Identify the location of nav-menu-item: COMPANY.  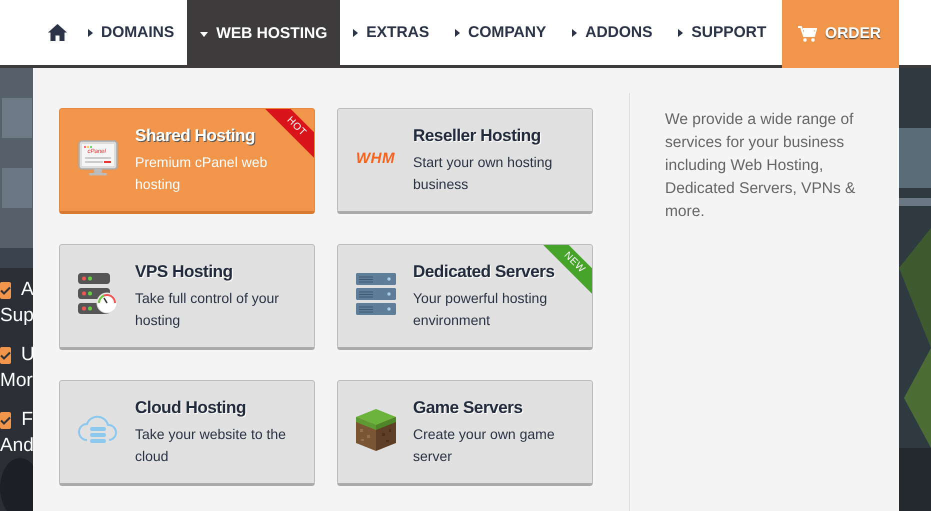
(501, 34).